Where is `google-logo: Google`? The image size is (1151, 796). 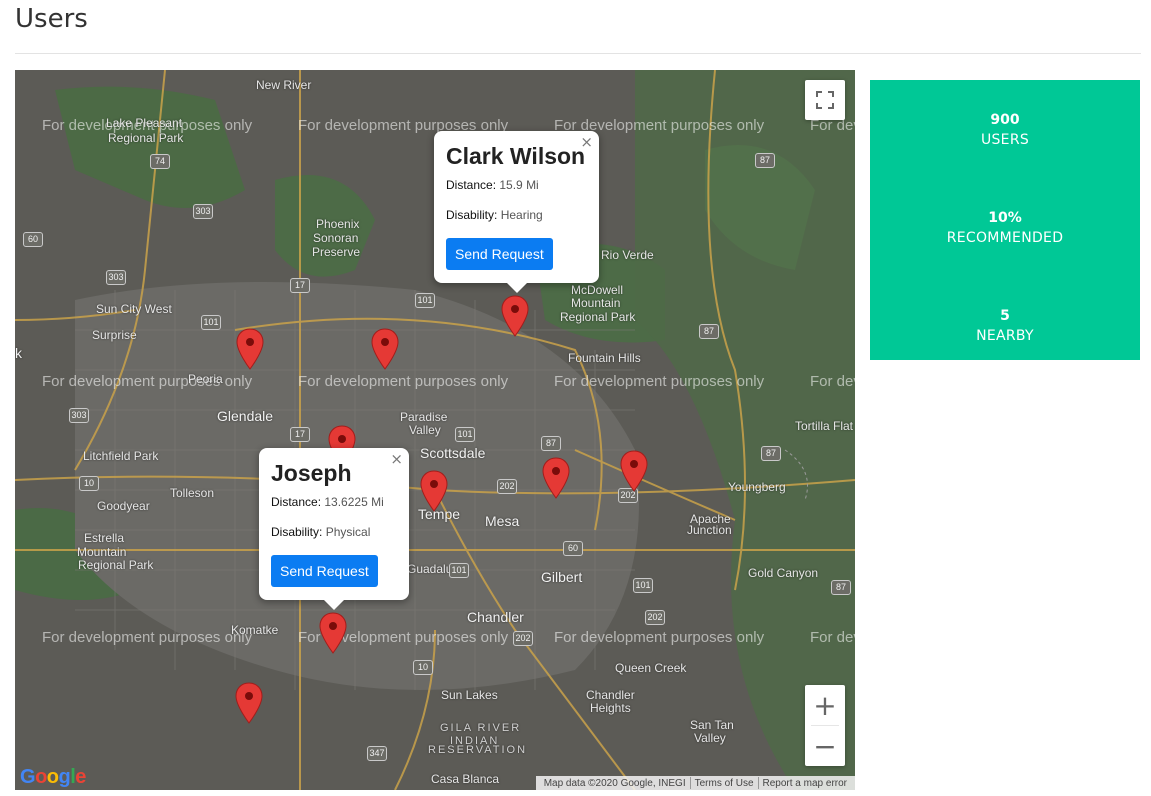 google-logo: Google is located at coordinates (53, 777).